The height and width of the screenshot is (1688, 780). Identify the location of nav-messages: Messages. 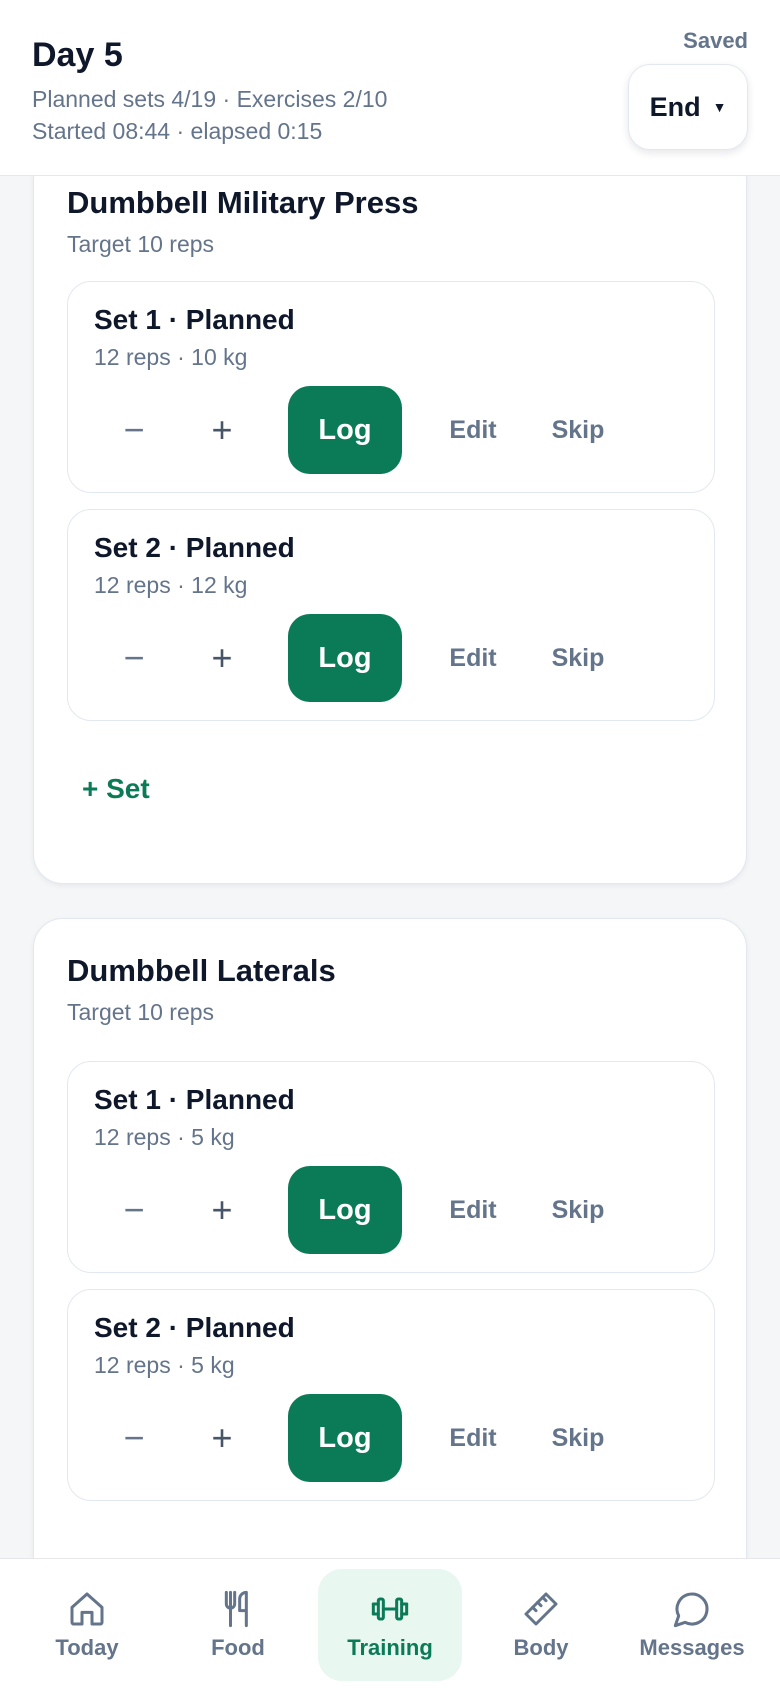
(692, 1625).